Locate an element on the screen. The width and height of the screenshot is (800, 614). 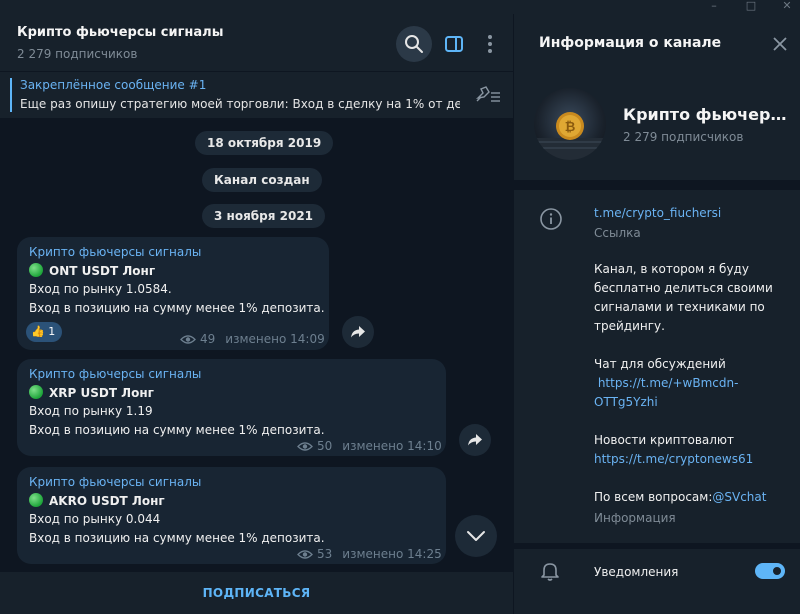
message-meta: 53 изменено 14:25 is located at coordinates (369, 554).